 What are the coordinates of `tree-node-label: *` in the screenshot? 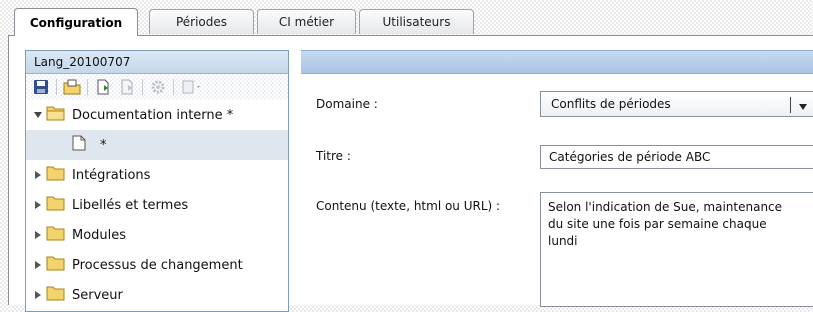 It's located at (103, 145).